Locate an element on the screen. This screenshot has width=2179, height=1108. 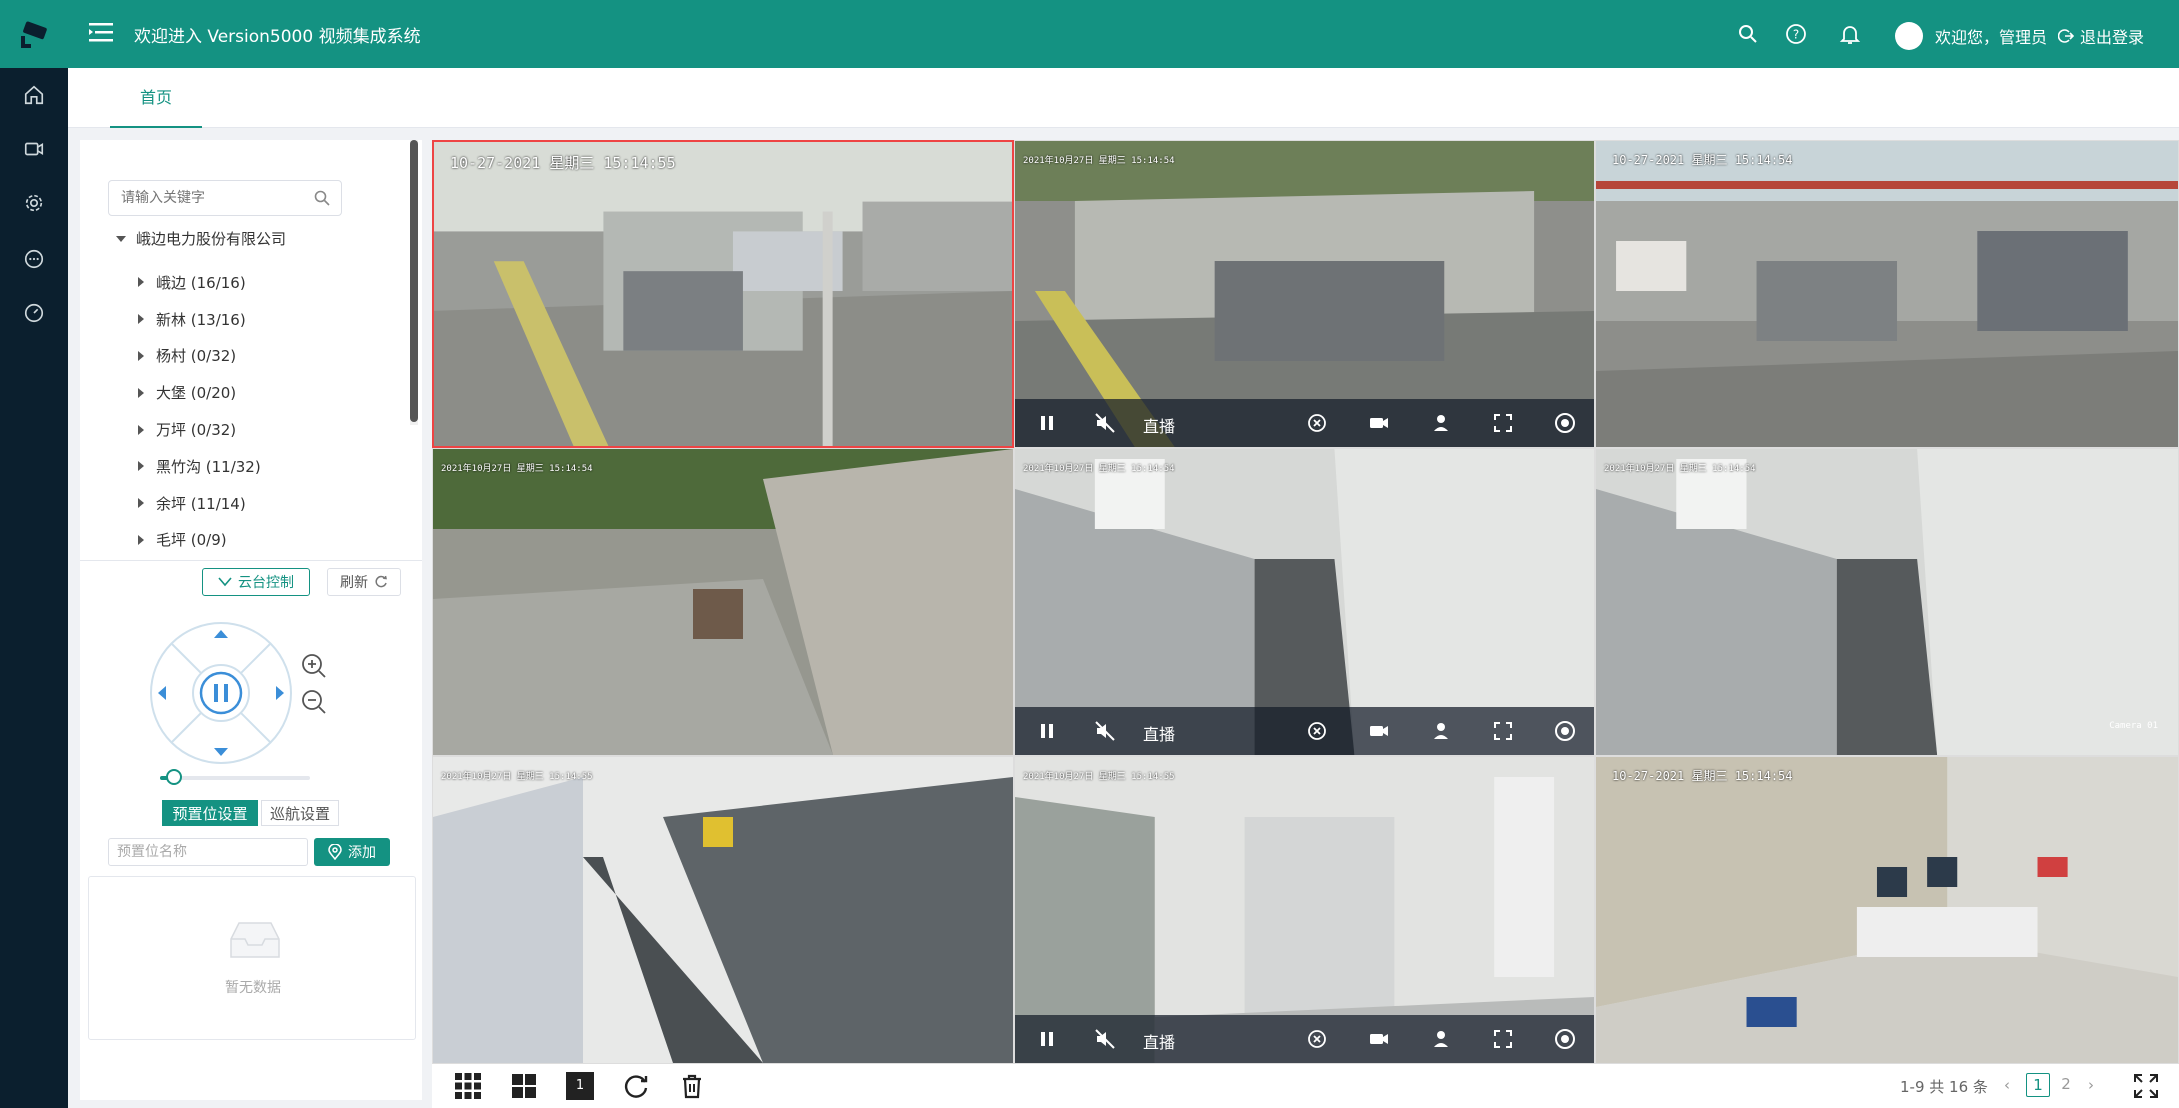
bell-icon is located at coordinates (1850, 34).